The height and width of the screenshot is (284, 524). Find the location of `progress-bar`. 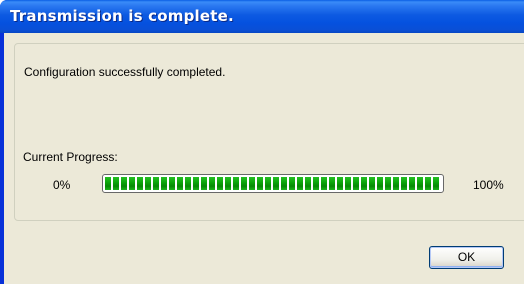

progress-bar is located at coordinates (273, 183).